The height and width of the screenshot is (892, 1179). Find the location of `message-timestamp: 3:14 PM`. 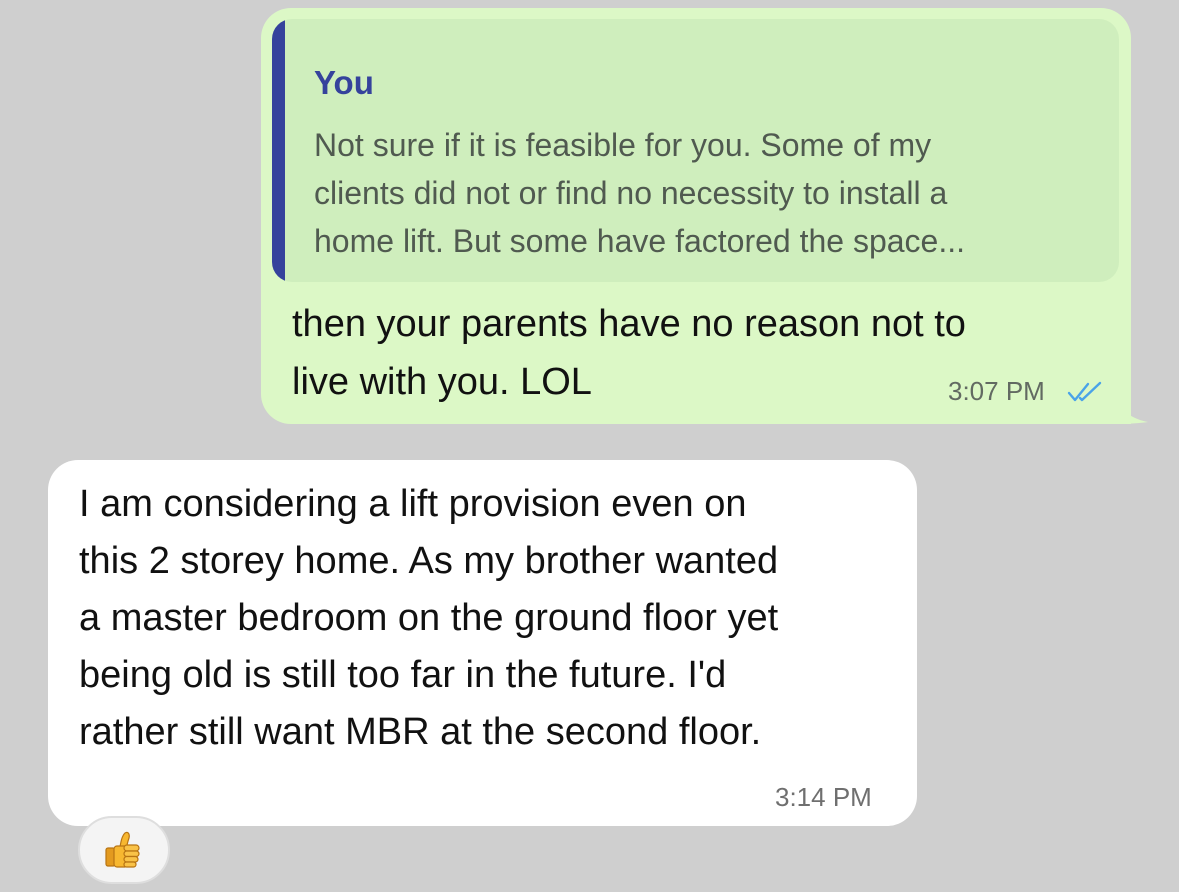

message-timestamp: 3:14 PM is located at coordinates (823, 797).